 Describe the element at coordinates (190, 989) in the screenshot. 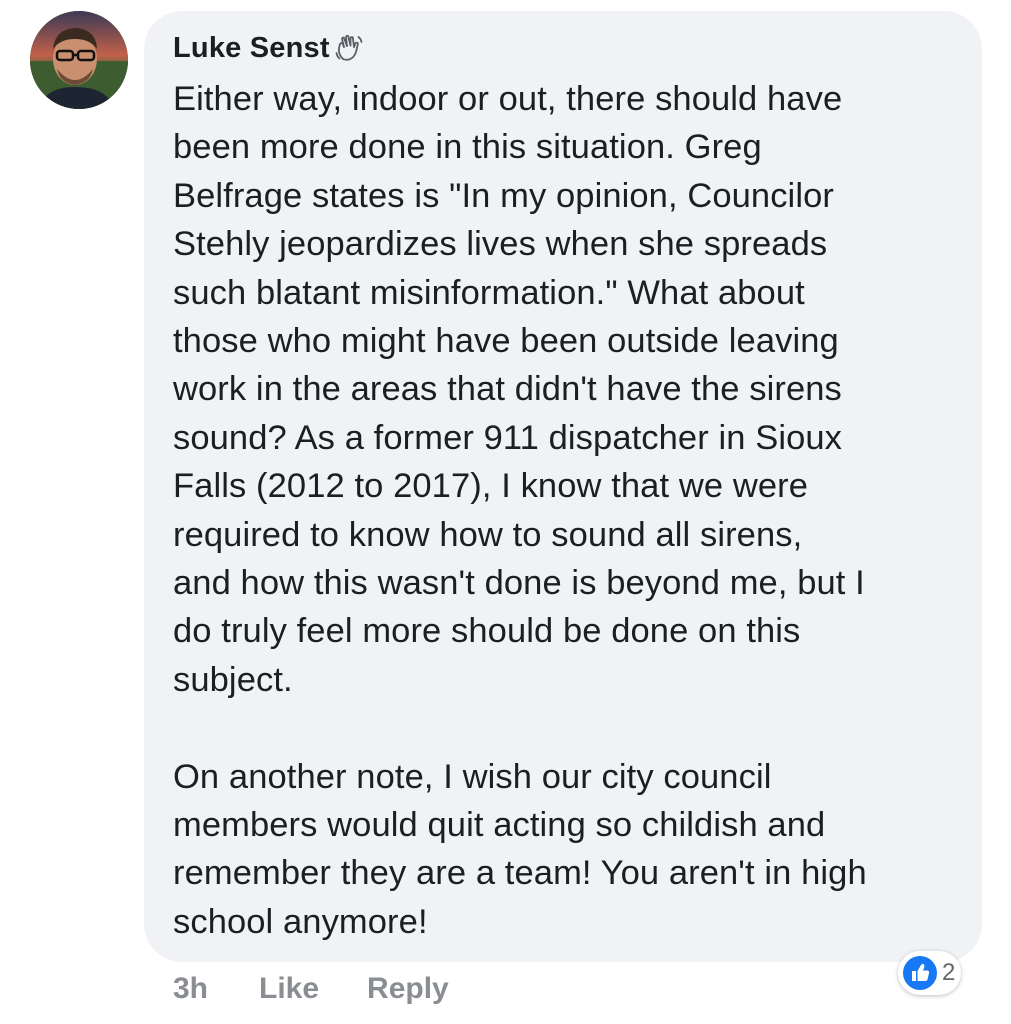

I see `comment-timestamp: 3h` at that location.